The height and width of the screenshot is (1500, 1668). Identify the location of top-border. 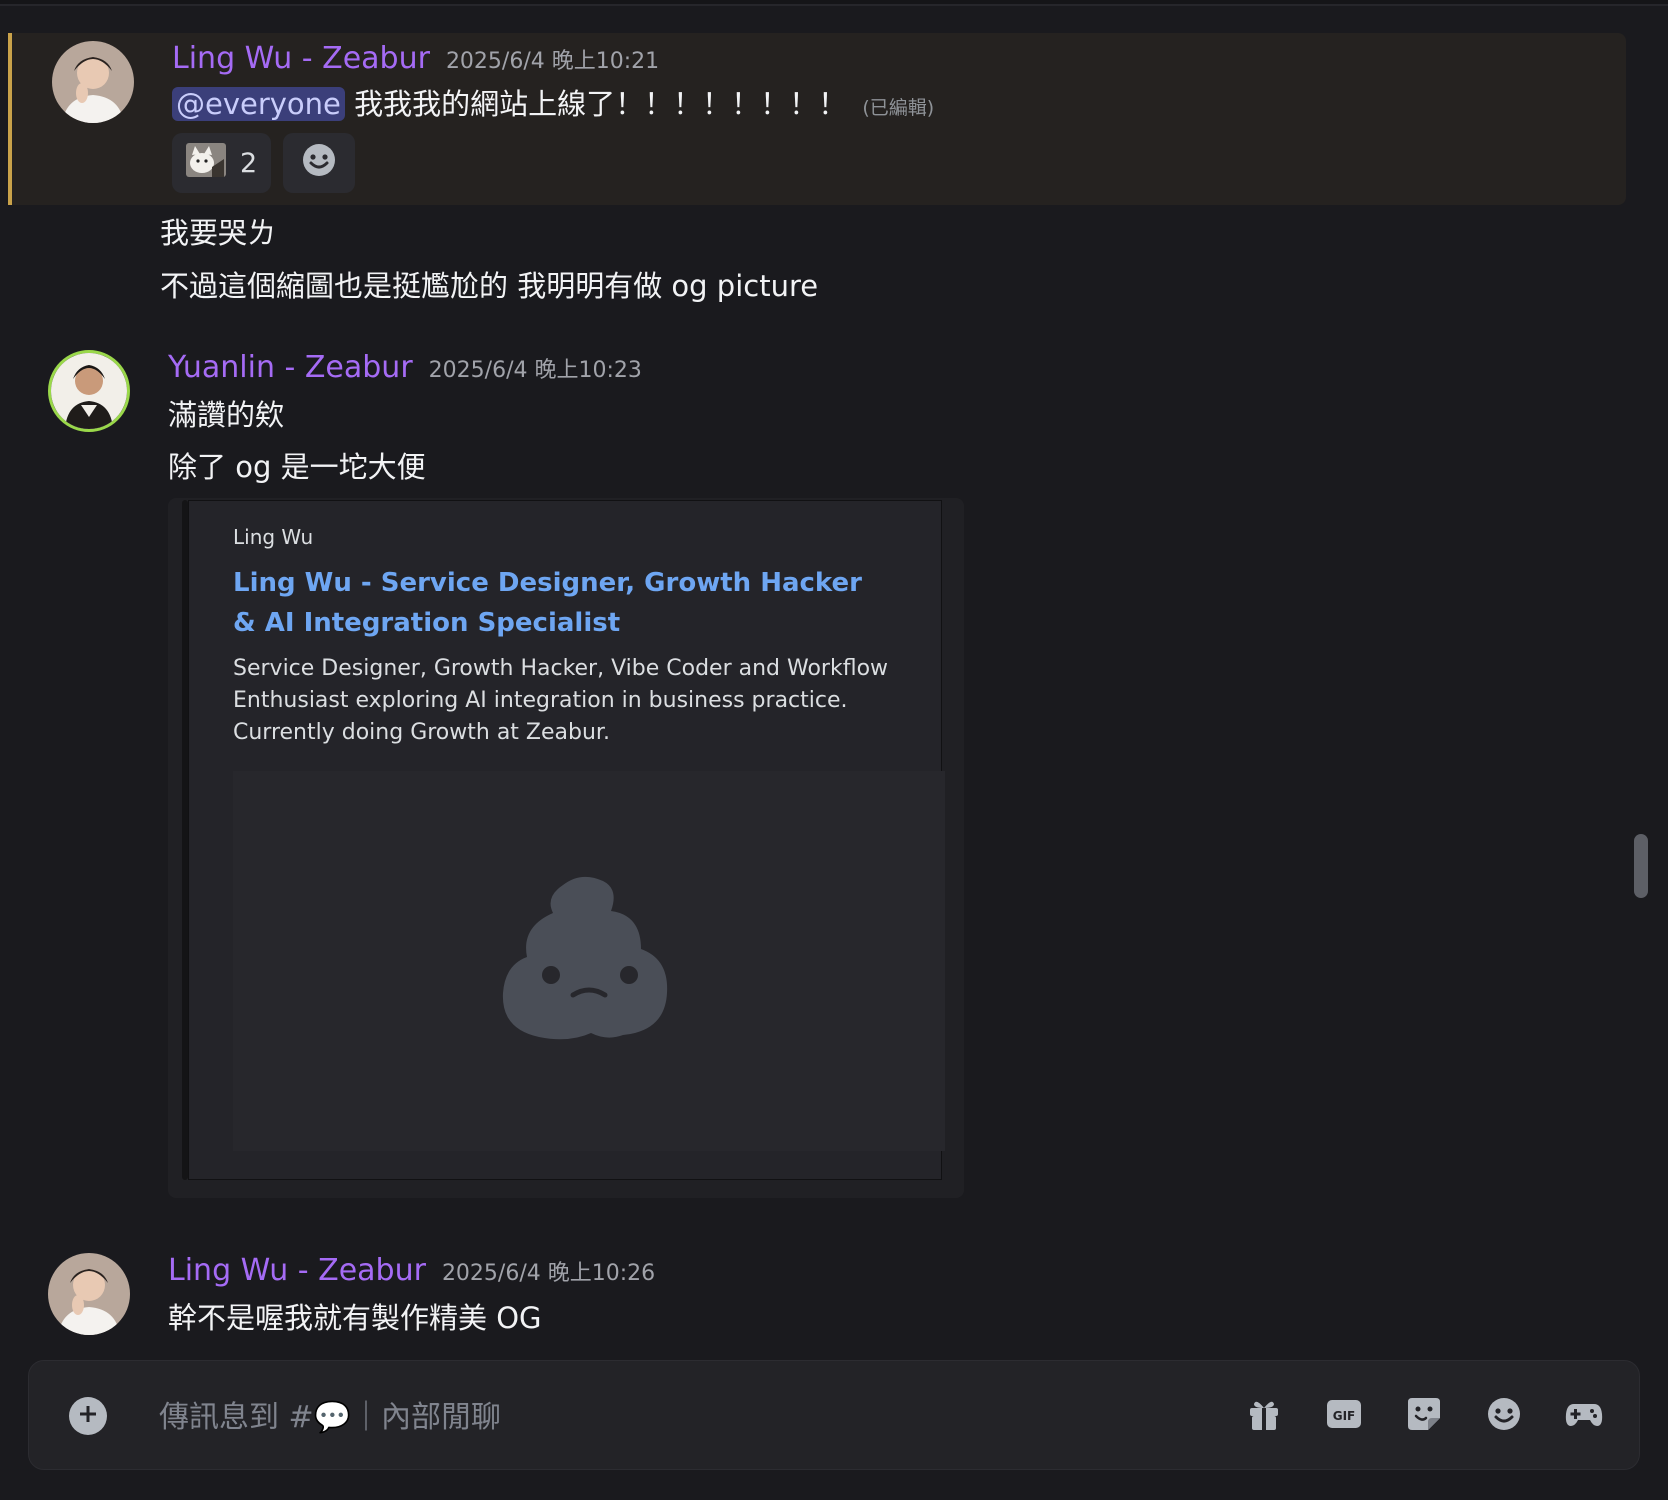
(834, 3).